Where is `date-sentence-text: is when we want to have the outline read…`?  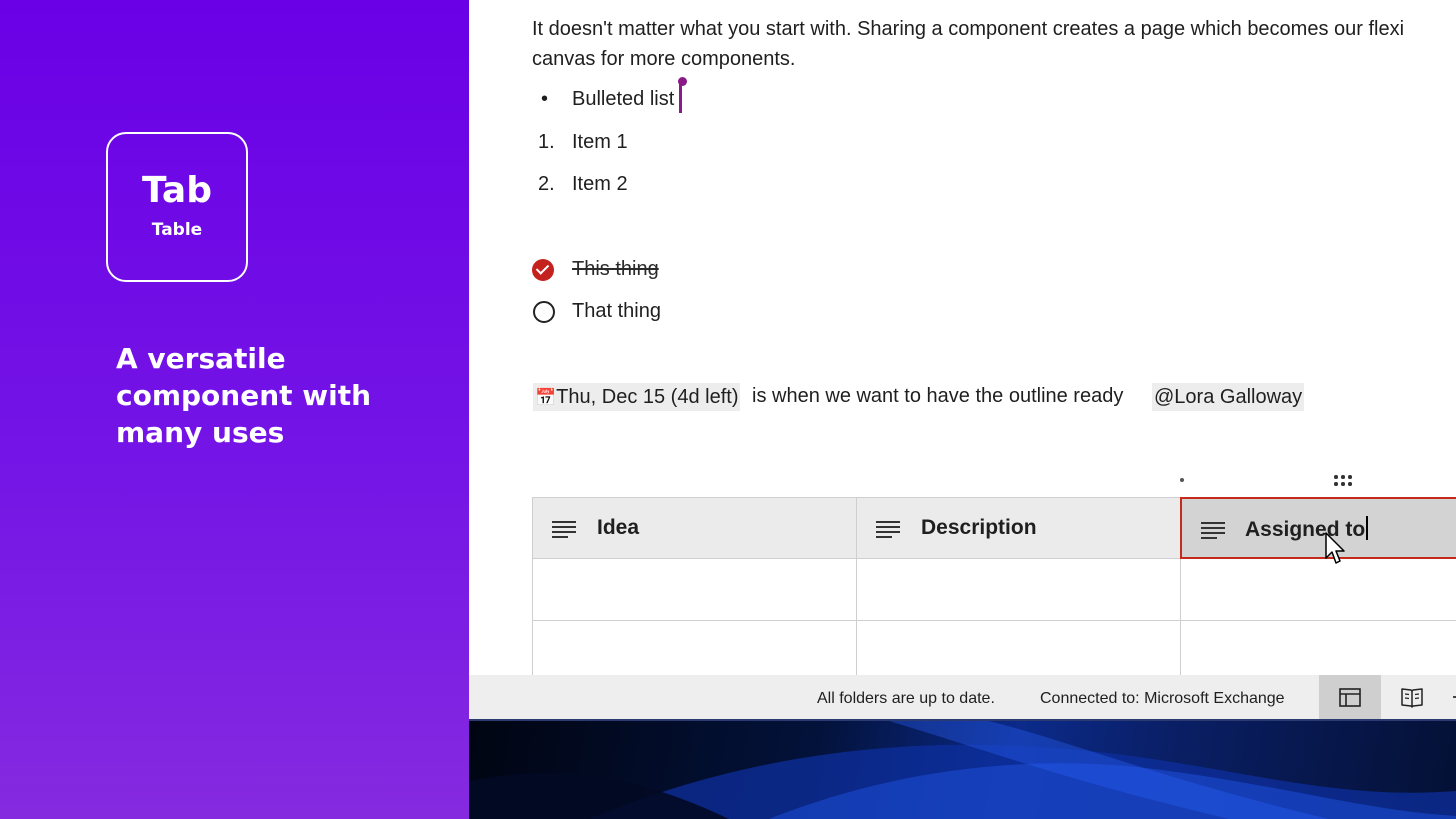
date-sentence-text: is when we want to have the outline read… is located at coordinates (938, 396).